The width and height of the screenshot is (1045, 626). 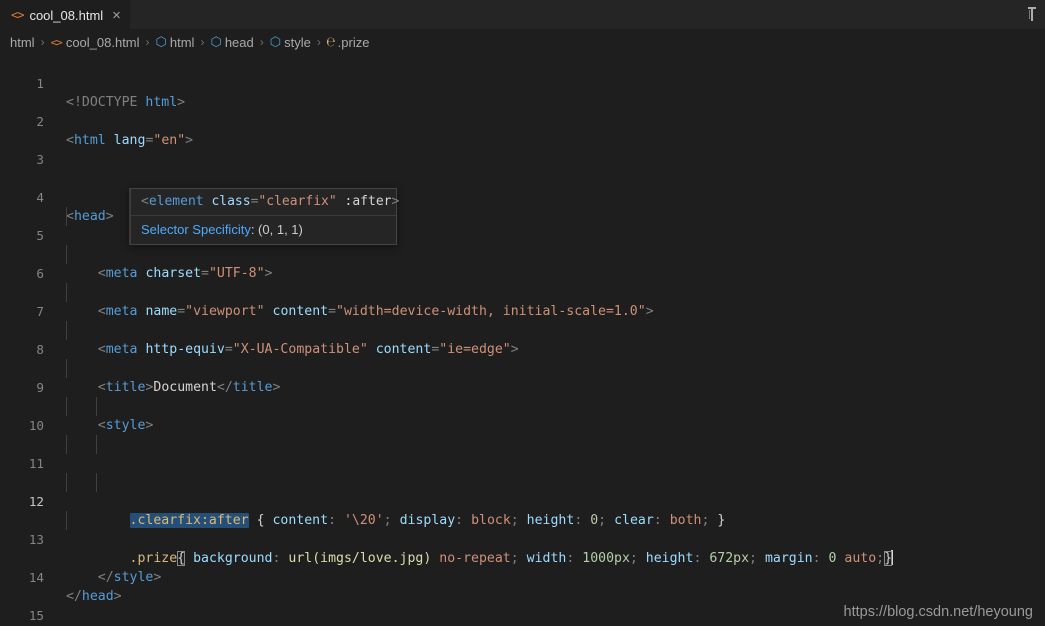 What do you see at coordinates (129, 577) in the screenshot?
I see `line-content: </style>` at bounding box center [129, 577].